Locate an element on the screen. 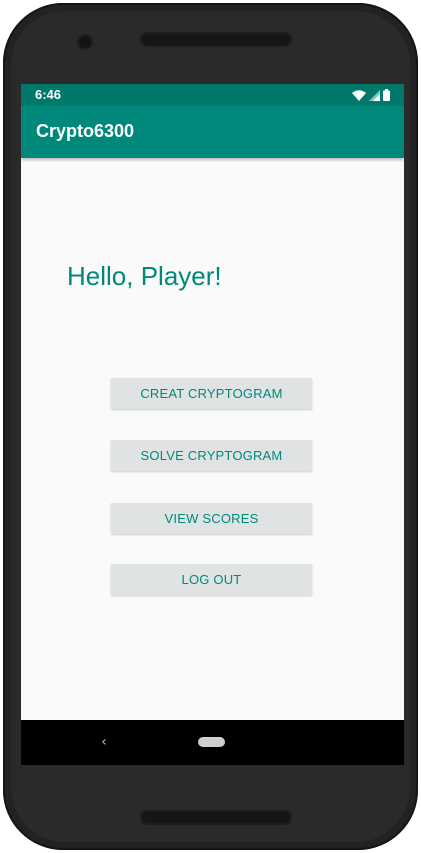 This screenshot has height=853, width=421. app-title: Crypto6300 is located at coordinates (85, 131).